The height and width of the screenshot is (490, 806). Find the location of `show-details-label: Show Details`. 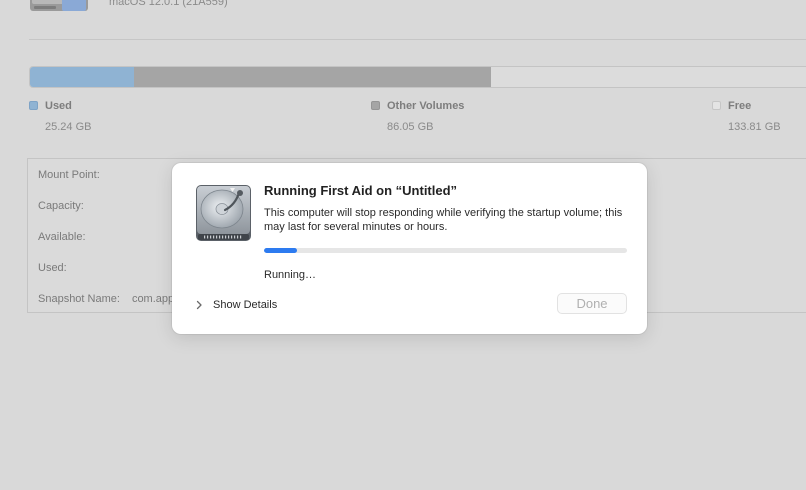

show-details-label: Show Details is located at coordinates (245, 305).